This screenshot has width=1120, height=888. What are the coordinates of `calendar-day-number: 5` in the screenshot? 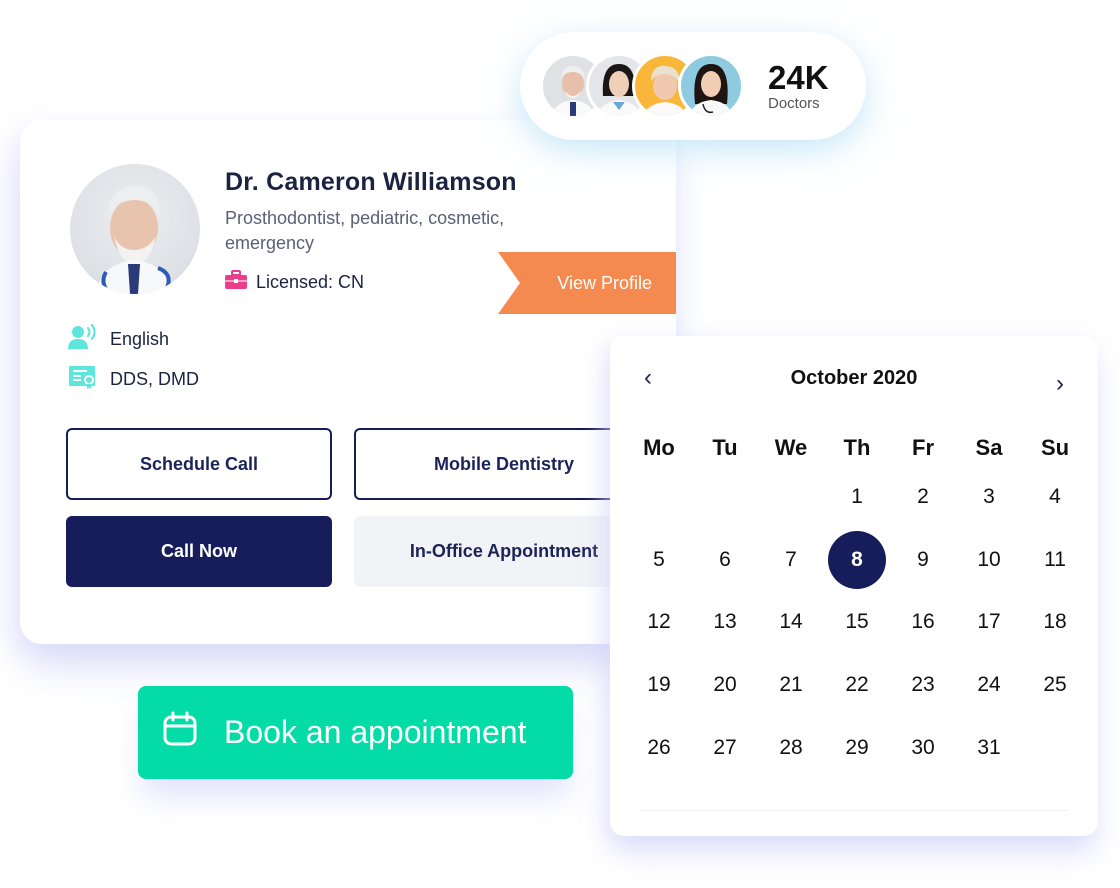 It's located at (659, 559).